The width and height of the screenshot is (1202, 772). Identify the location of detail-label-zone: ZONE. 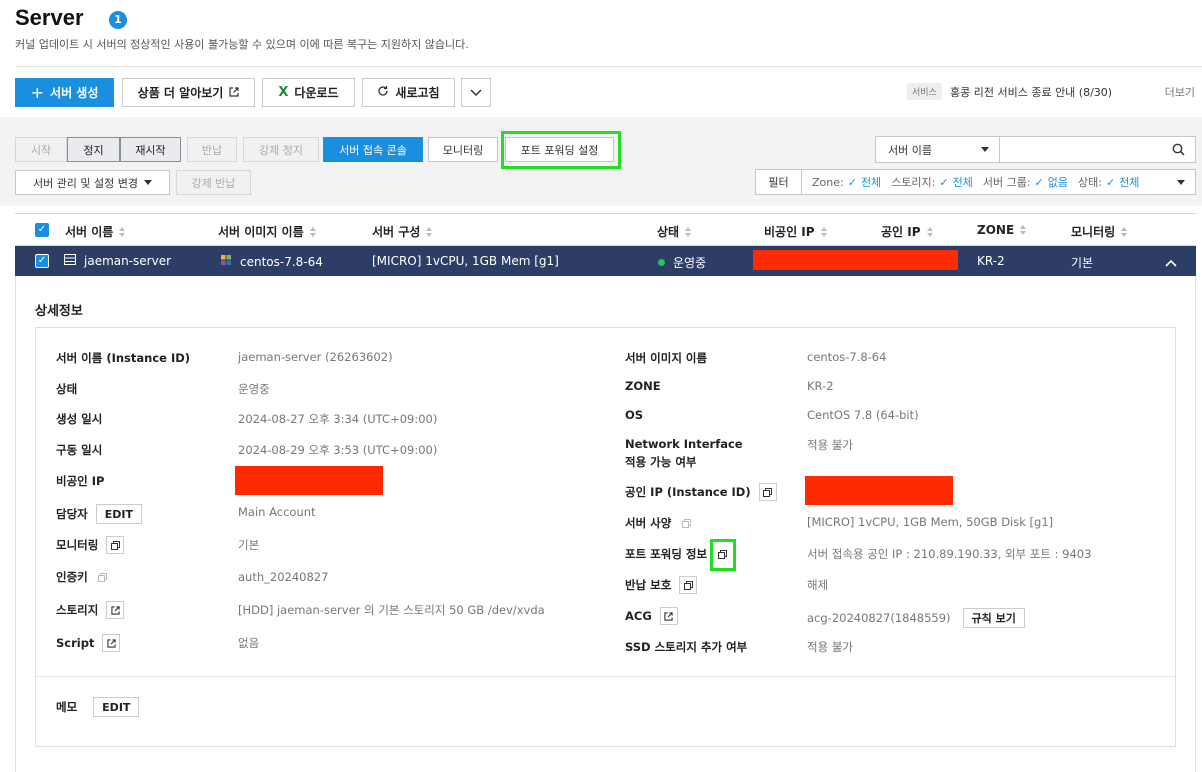
(643, 386).